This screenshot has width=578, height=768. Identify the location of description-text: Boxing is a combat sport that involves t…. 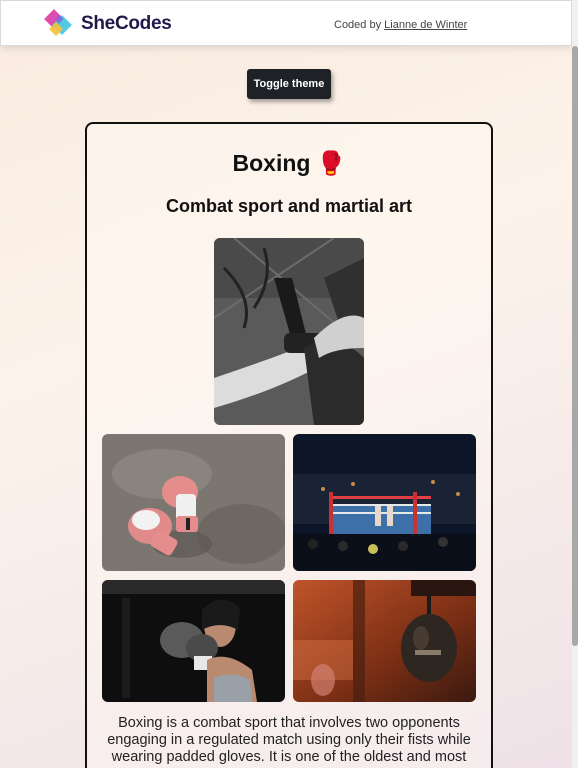
(289, 740).